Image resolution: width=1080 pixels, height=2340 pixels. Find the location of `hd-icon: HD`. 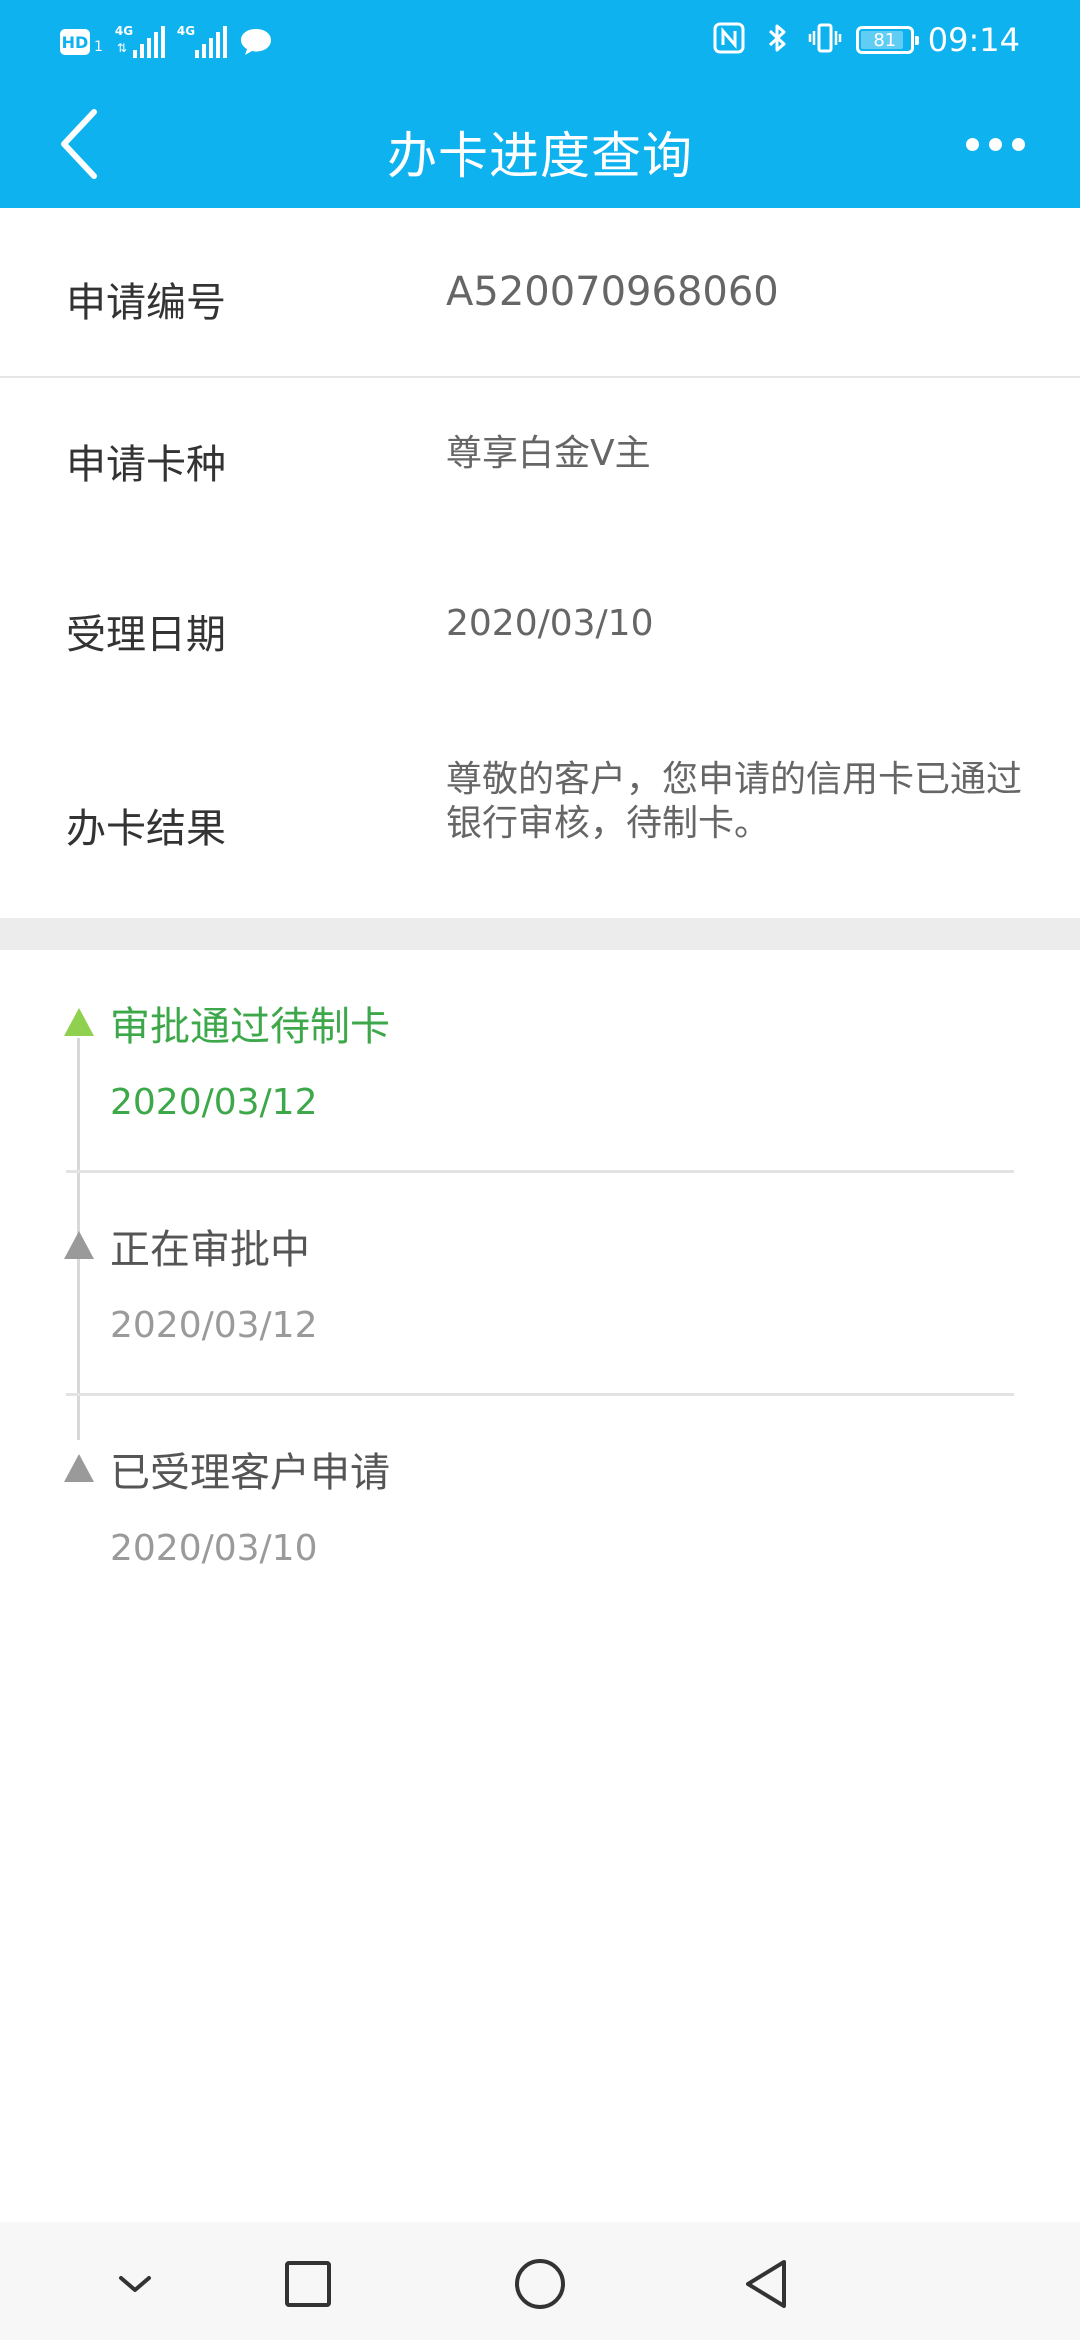

hd-icon: HD is located at coordinates (75, 42).